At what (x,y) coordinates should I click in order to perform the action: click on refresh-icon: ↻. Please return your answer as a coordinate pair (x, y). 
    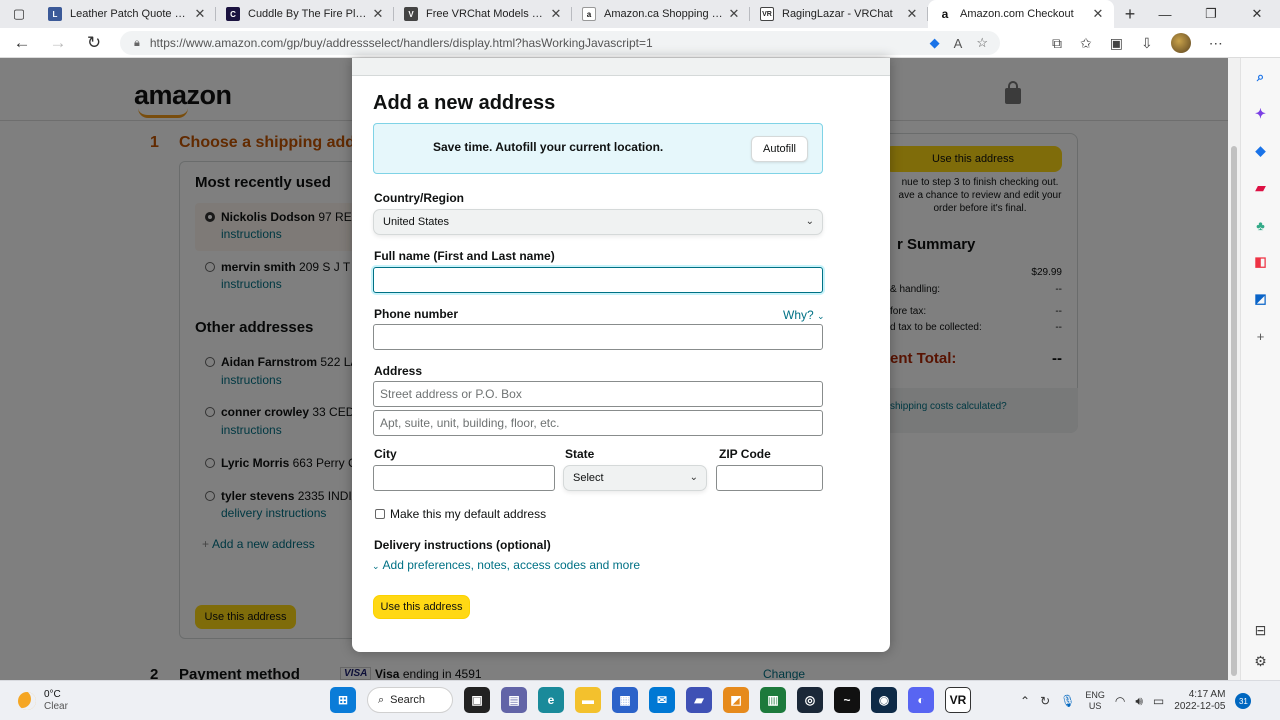
    Looking at the image, I should click on (94, 43).